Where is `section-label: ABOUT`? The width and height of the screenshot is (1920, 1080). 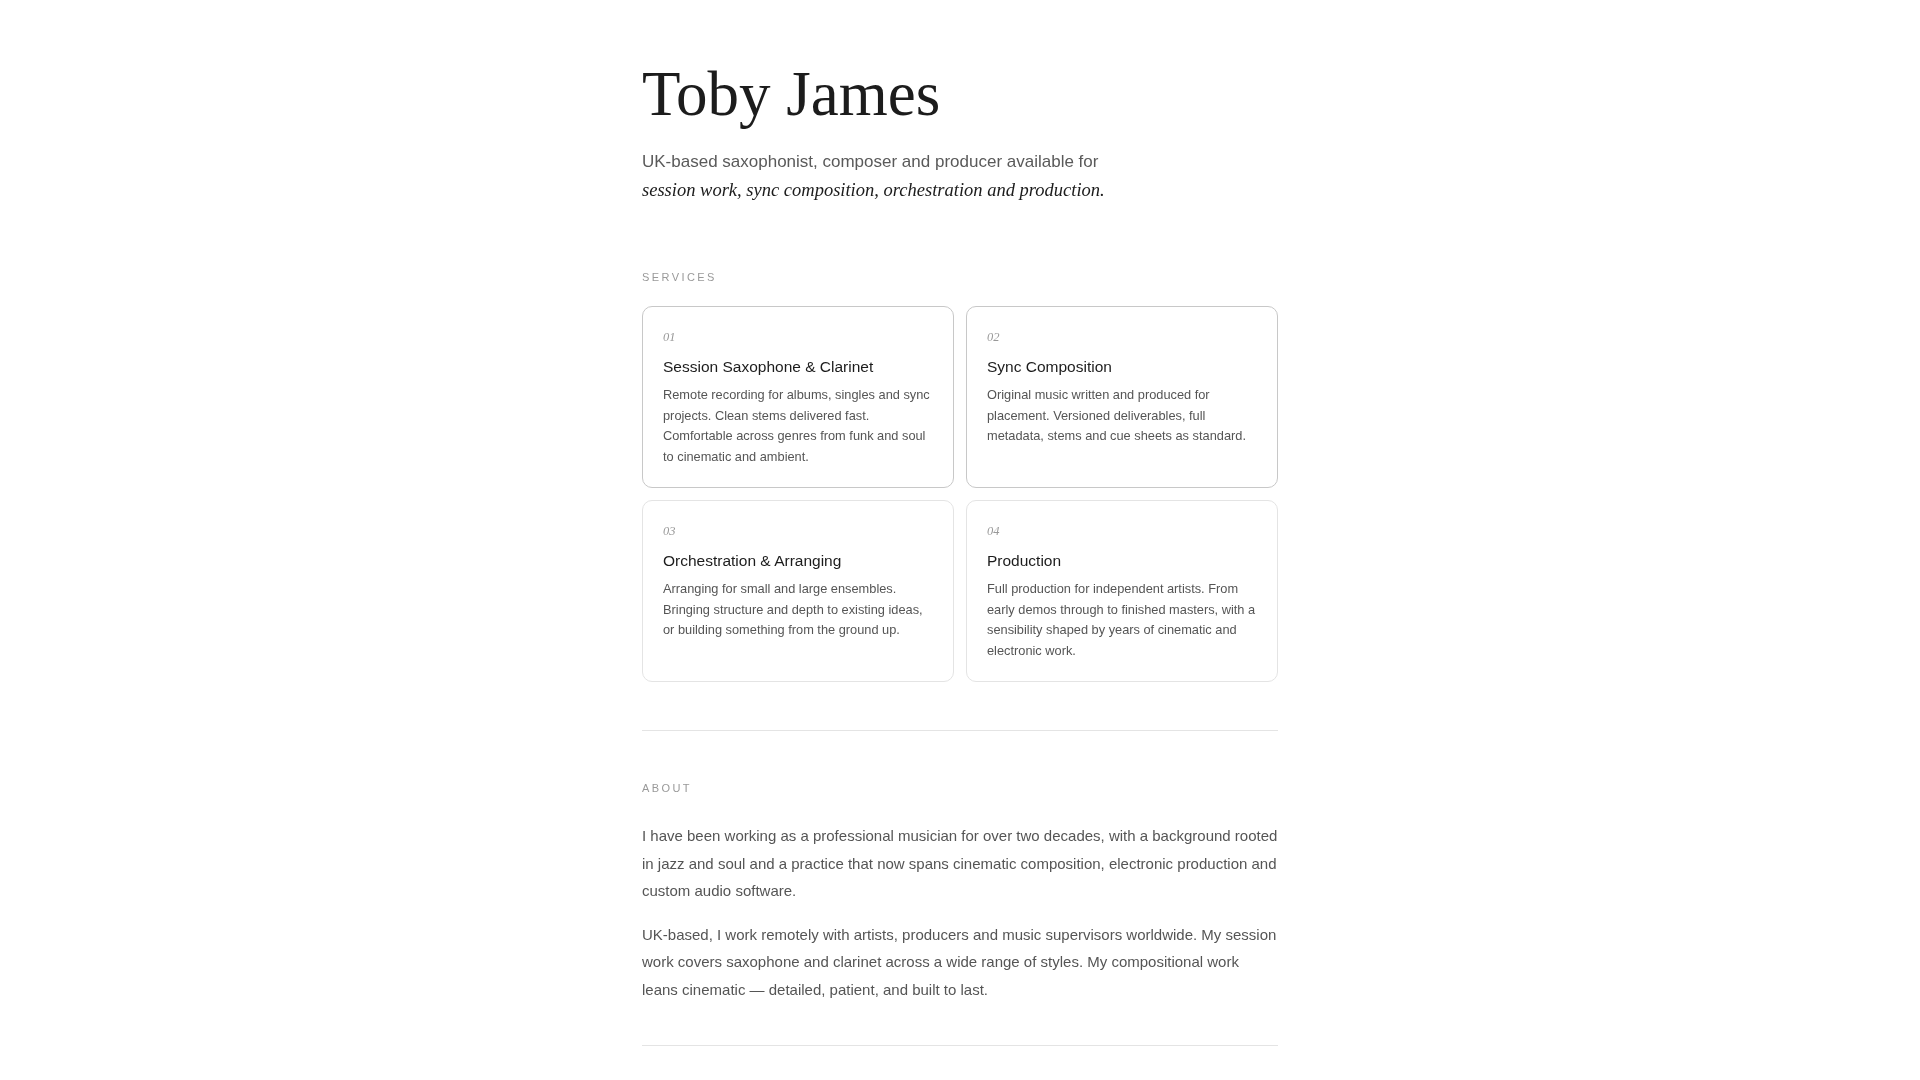 section-label: ABOUT is located at coordinates (667, 788).